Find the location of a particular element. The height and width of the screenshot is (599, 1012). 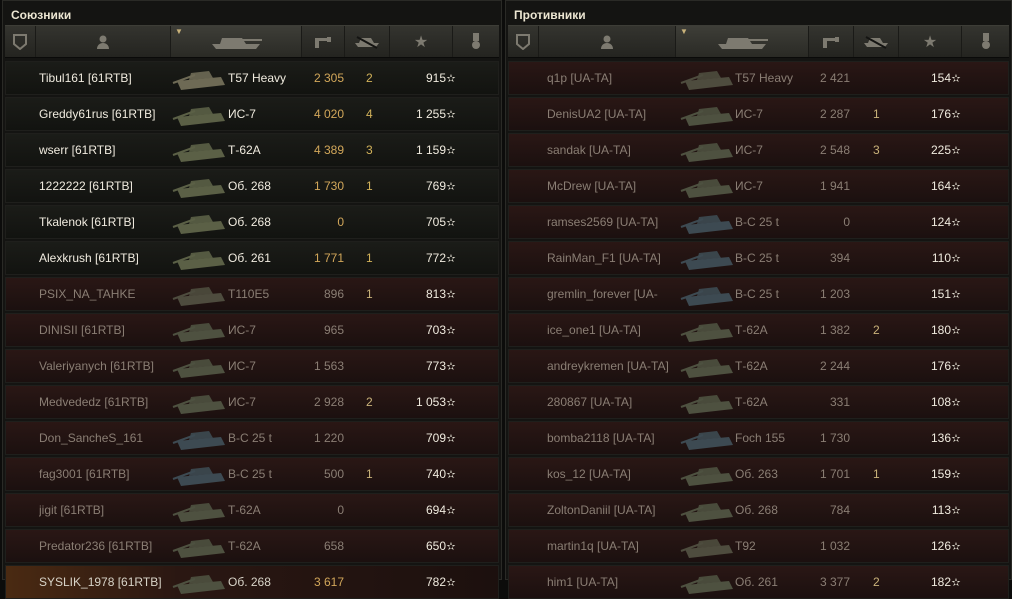

xp-value: 703 is located at coordinates (435, 330).